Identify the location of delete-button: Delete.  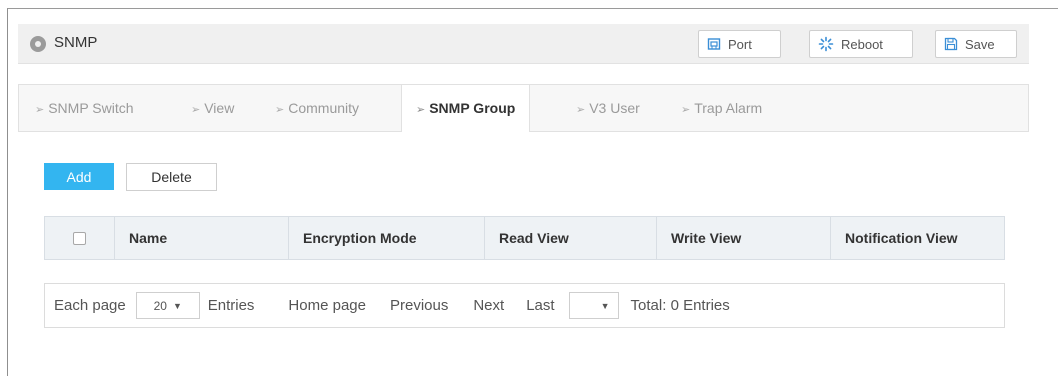
(171, 177).